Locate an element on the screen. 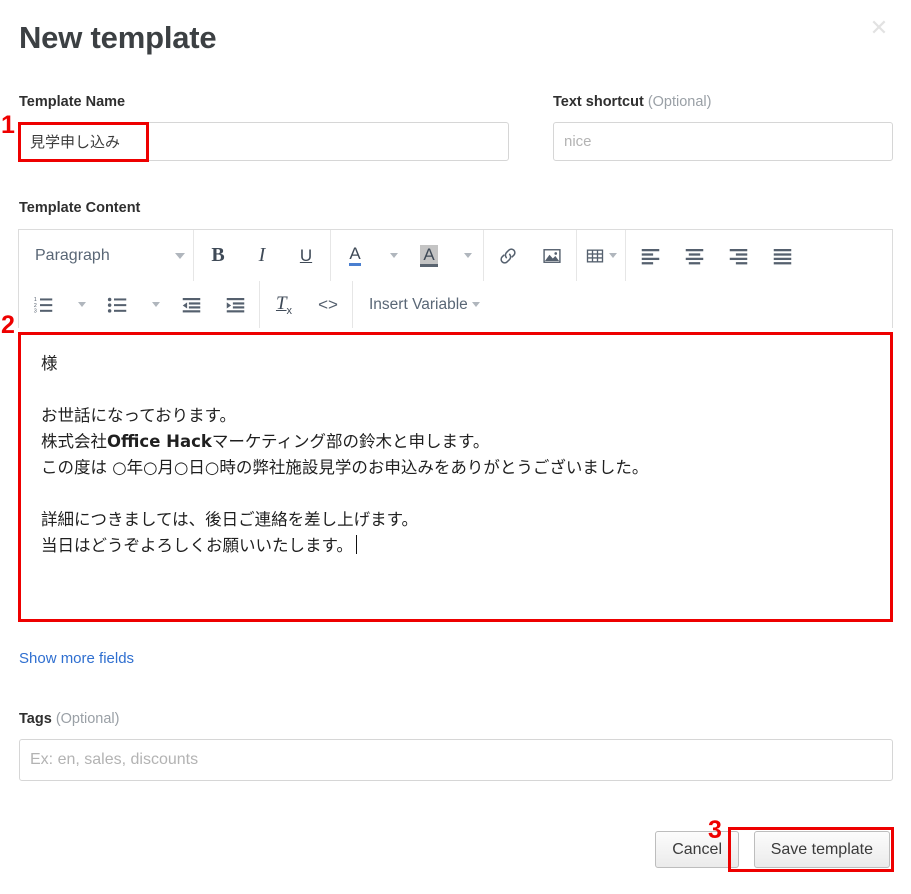 This screenshot has width=911, height=894. text-shortcut-label-text: Text shortcut is located at coordinates (598, 102).